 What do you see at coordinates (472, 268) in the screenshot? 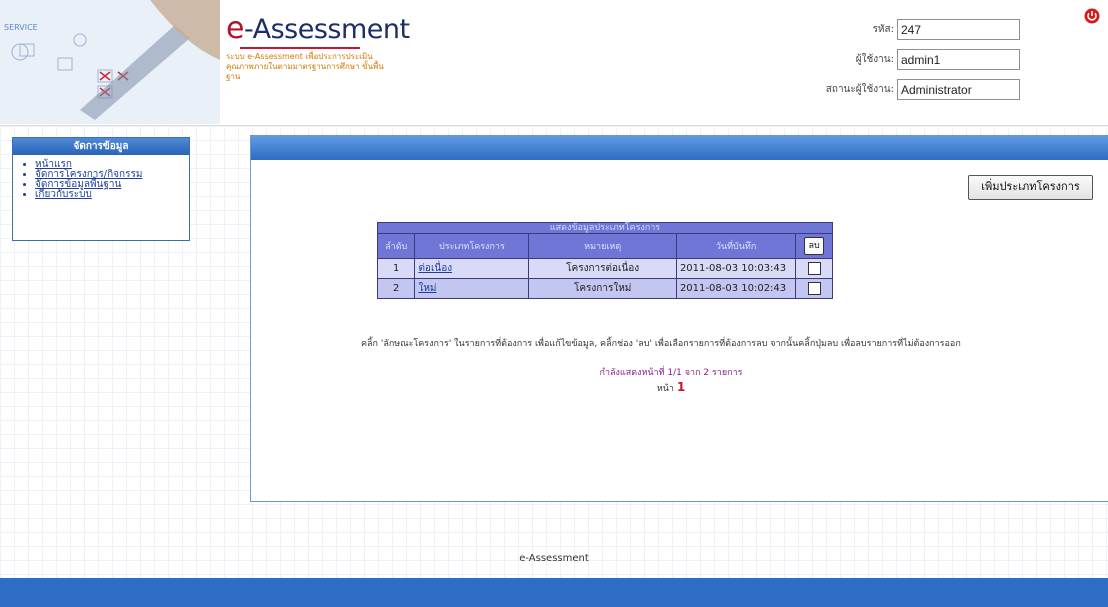
I see `cell-type: ต่อเนื่อง` at bounding box center [472, 268].